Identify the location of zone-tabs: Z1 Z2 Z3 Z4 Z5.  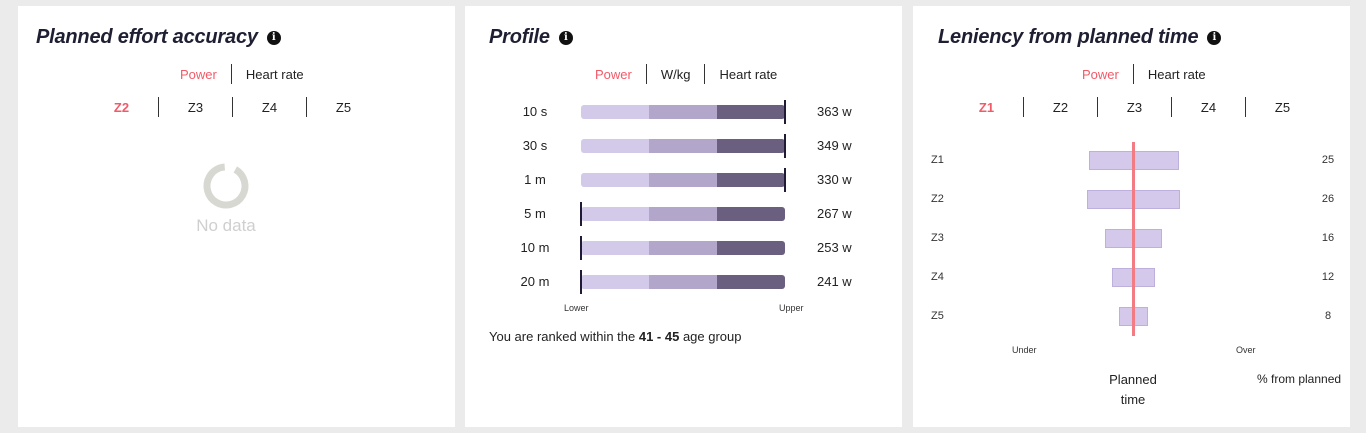
(1134, 107).